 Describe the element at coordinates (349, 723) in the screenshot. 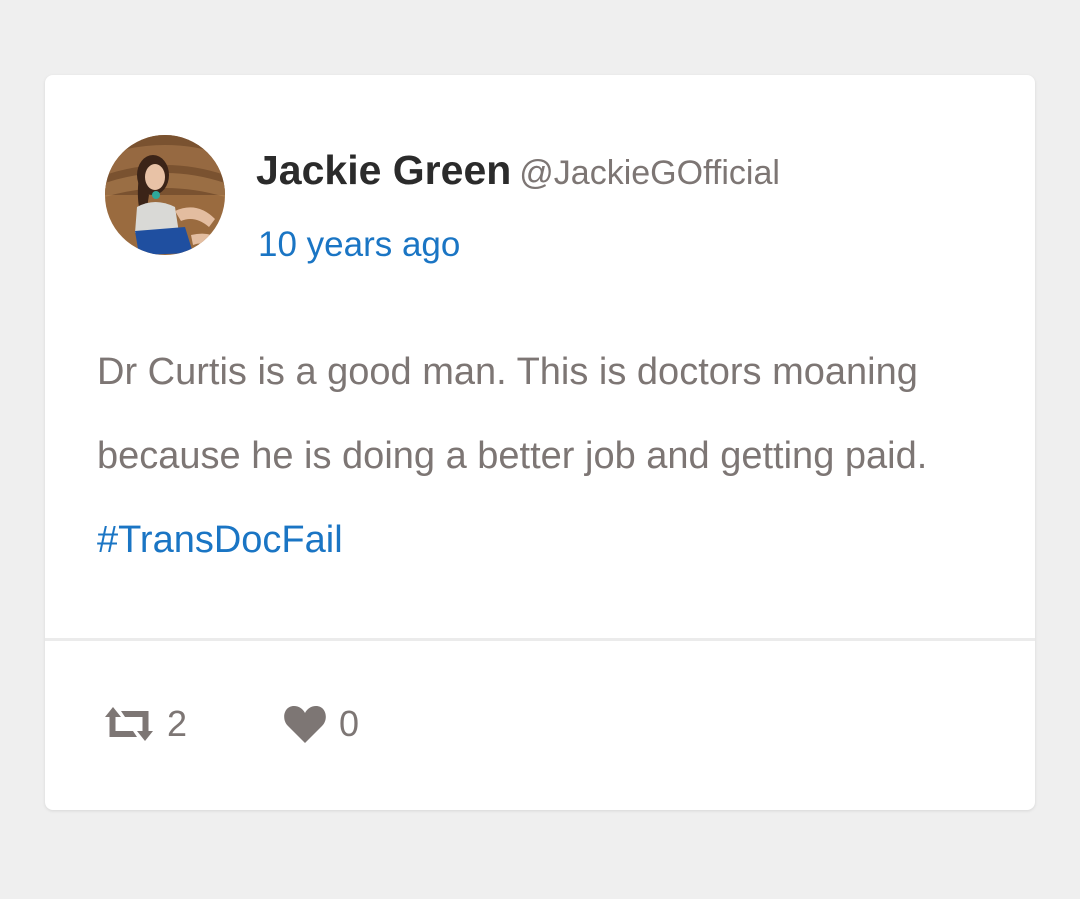

I see `like-count: 0` at that location.